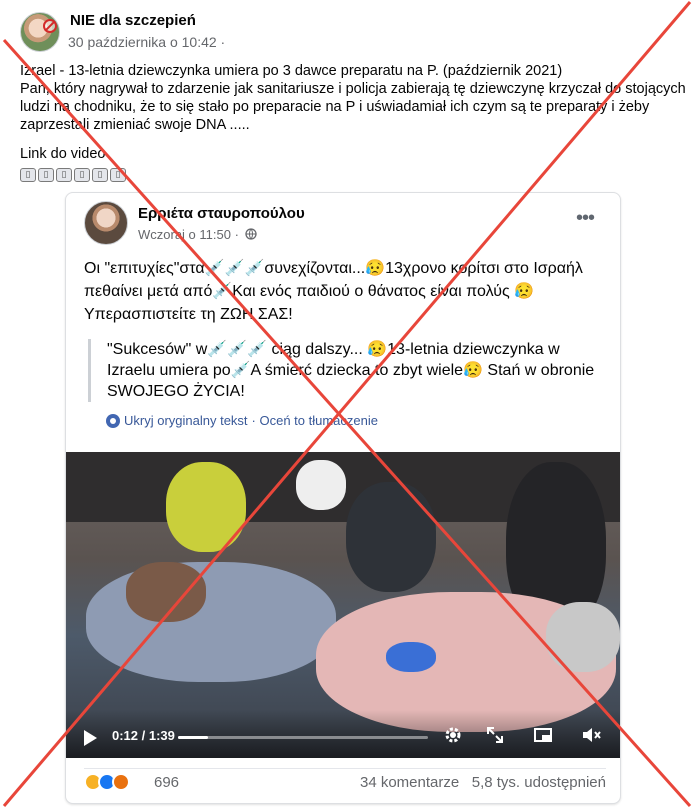  Describe the element at coordinates (250, 234) in the screenshot. I see `globe-icon` at that location.